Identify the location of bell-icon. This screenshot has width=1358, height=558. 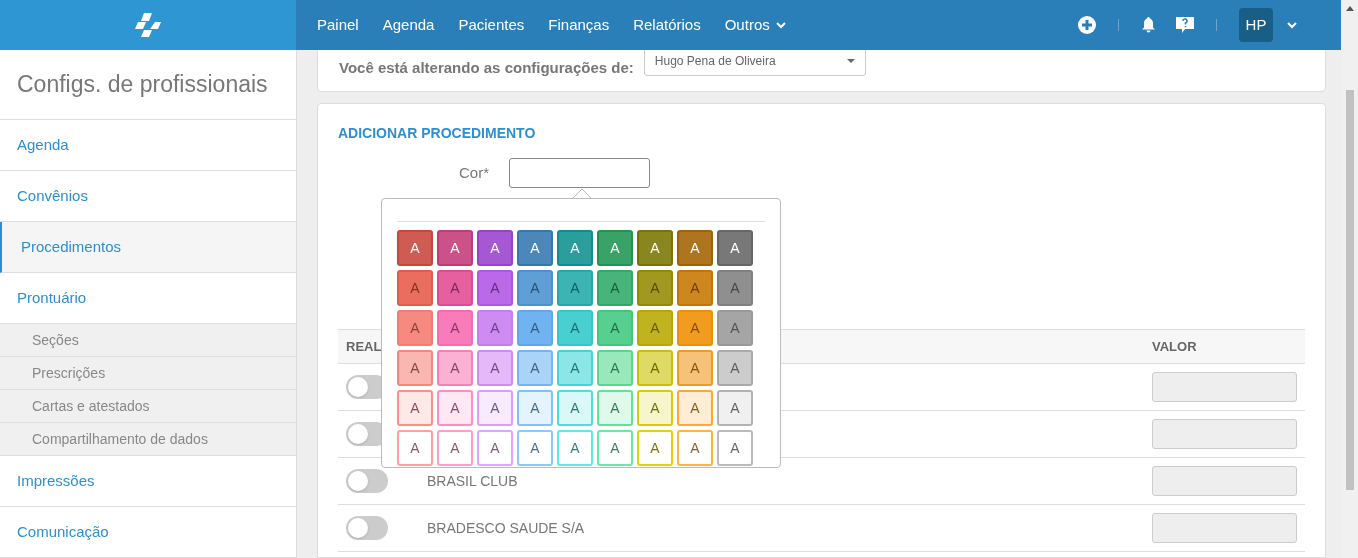
(1148, 25).